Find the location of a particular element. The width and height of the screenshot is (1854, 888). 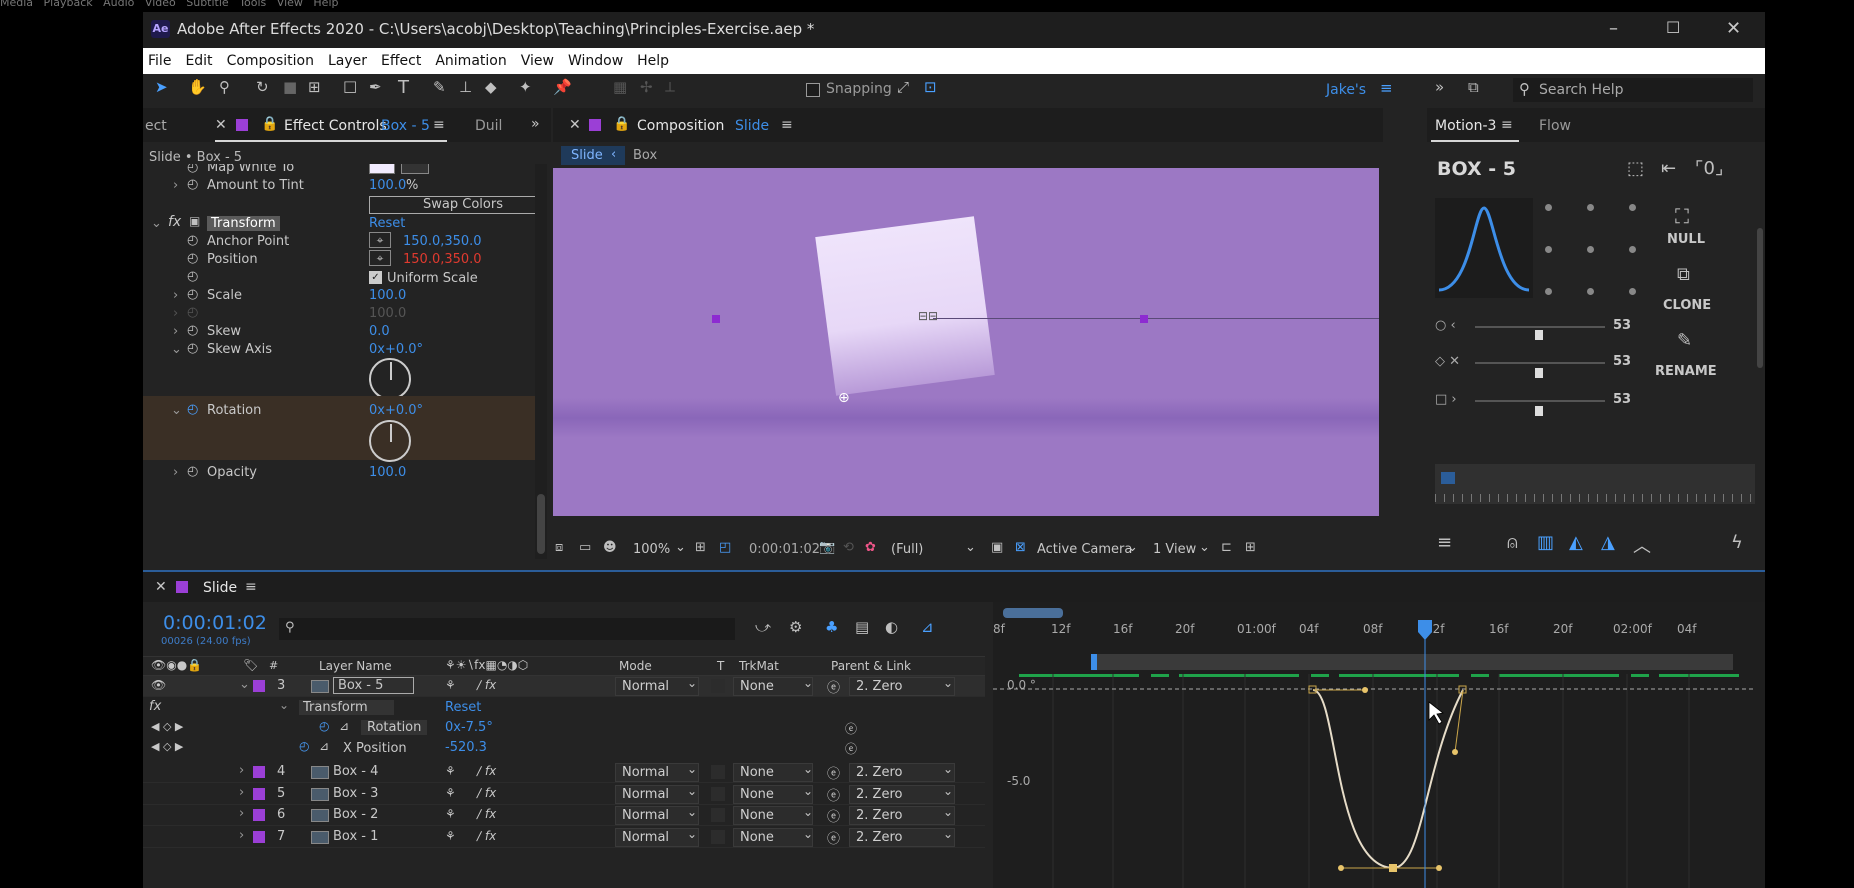

null-button: NULL is located at coordinates (1686, 239).